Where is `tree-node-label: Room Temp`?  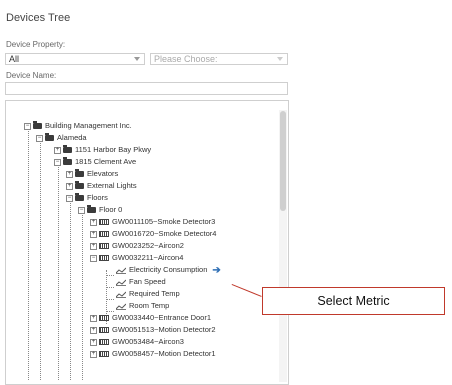 tree-node-label: Room Temp is located at coordinates (149, 305).